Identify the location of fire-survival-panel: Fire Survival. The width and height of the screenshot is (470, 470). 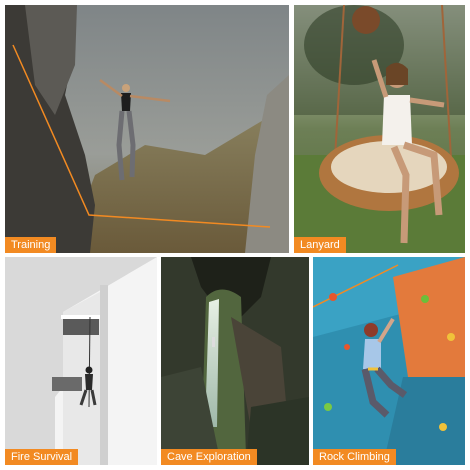
(81, 361).